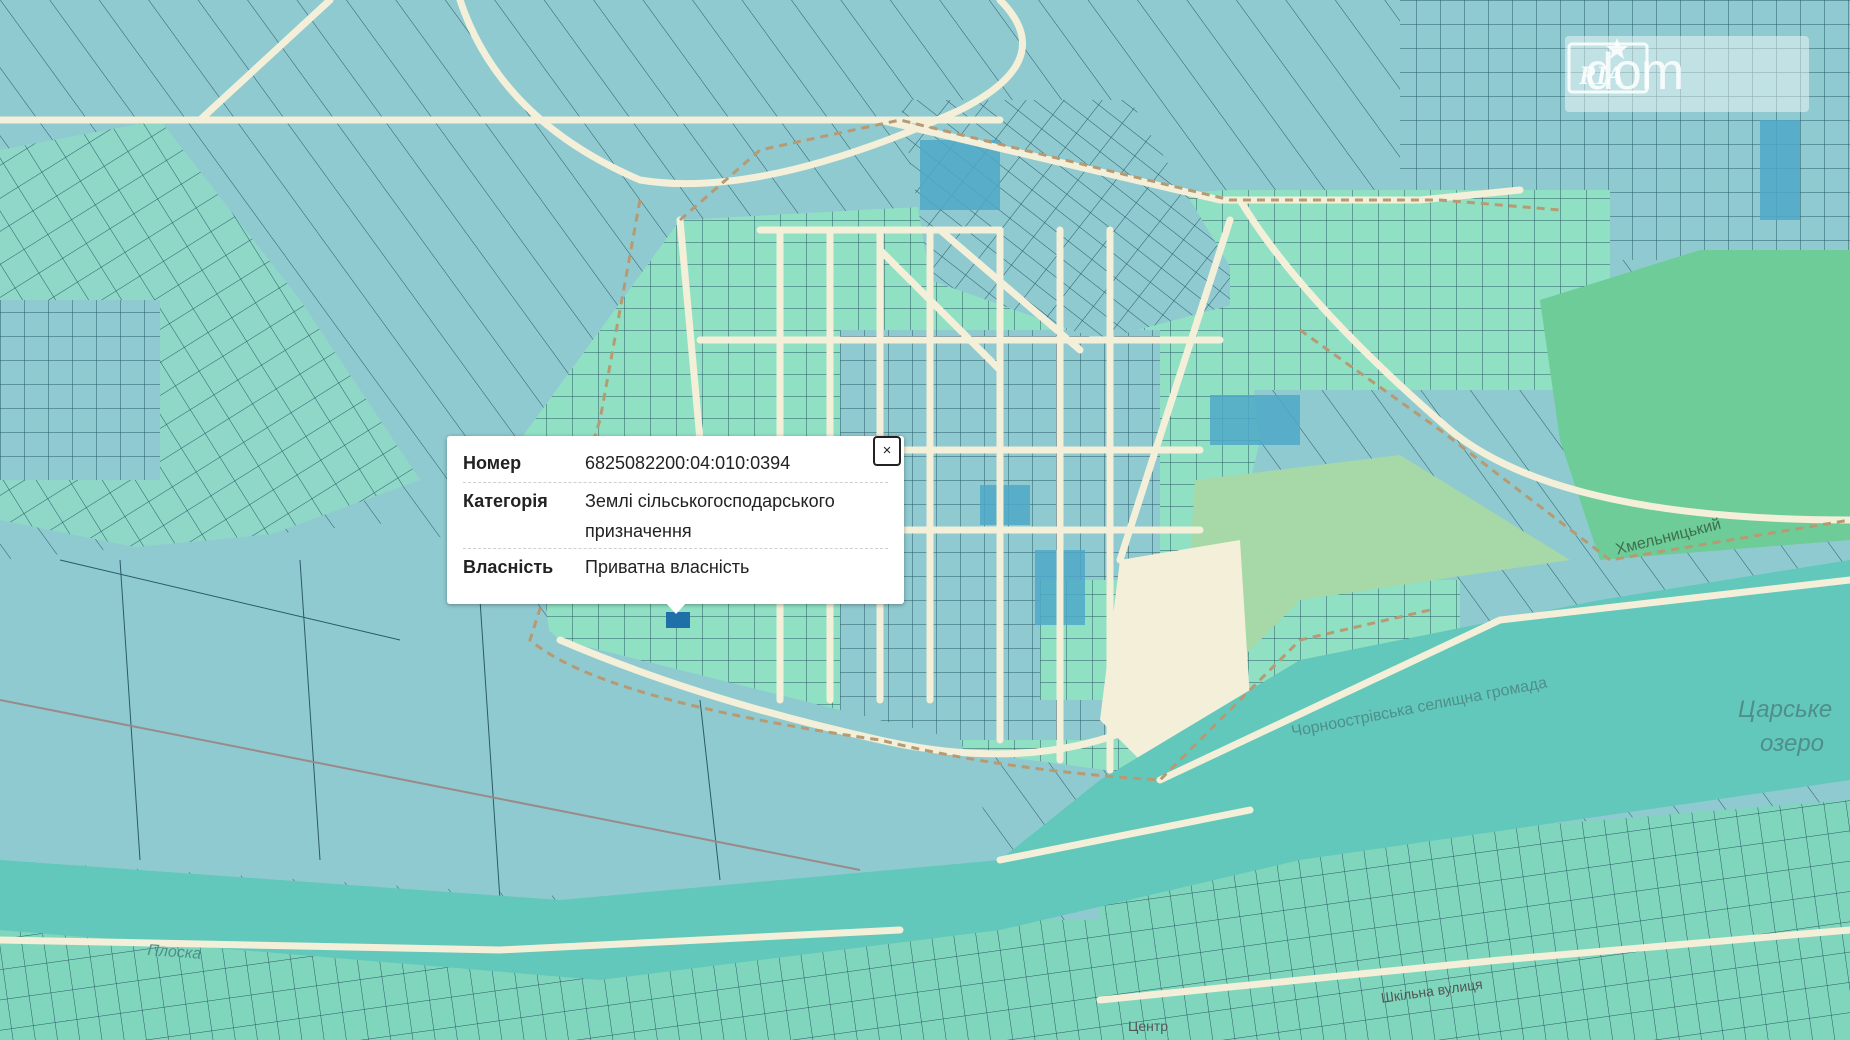 The image size is (1850, 1040). Describe the element at coordinates (1148, 1026) in the screenshot. I see `center-label: Центр` at that location.